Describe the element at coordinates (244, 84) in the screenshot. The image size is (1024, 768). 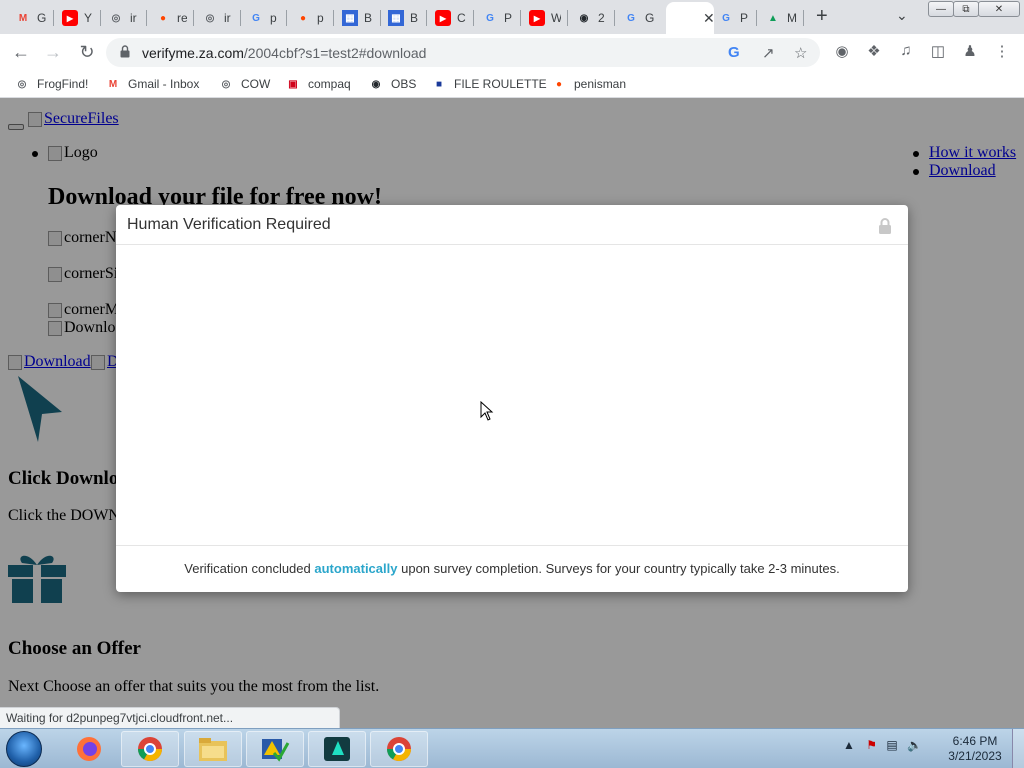
I see `bookmark-item: ◎ COW` at that location.